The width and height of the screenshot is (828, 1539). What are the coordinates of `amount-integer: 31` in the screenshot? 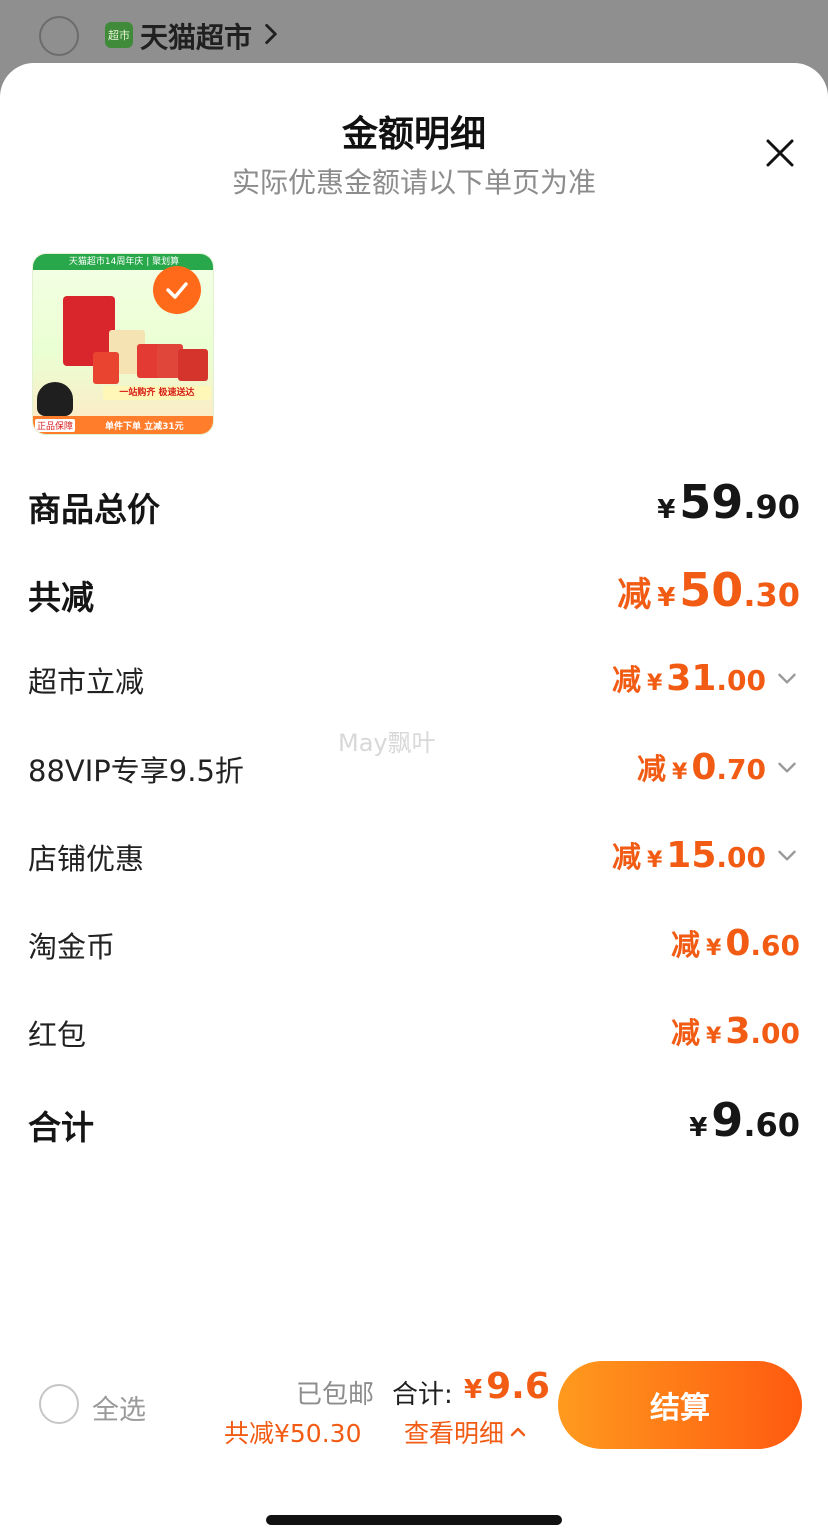 It's located at (691, 678).